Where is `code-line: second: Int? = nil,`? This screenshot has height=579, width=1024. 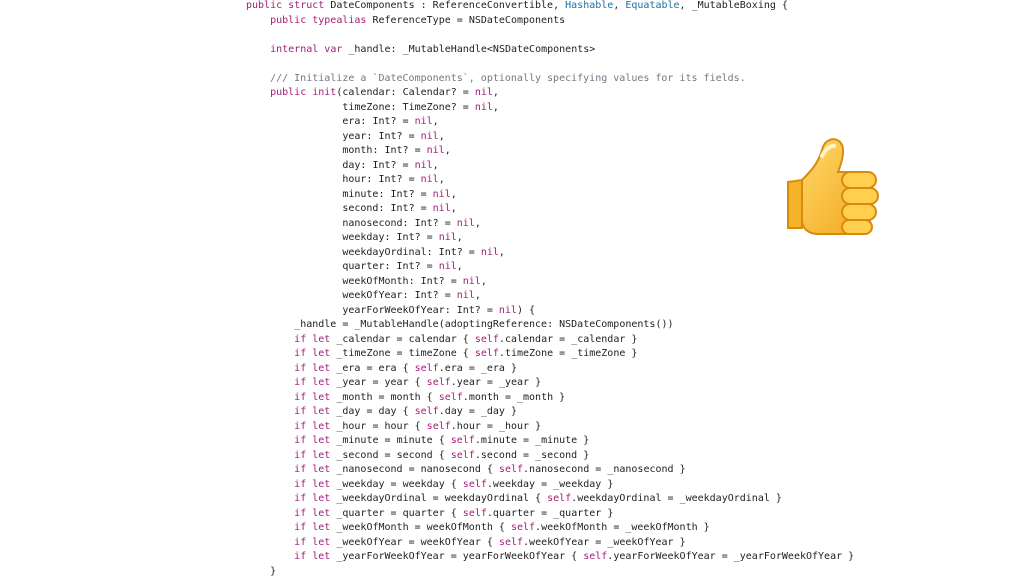 code-line: second: Int? = nil, is located at coordinates (550, 209).